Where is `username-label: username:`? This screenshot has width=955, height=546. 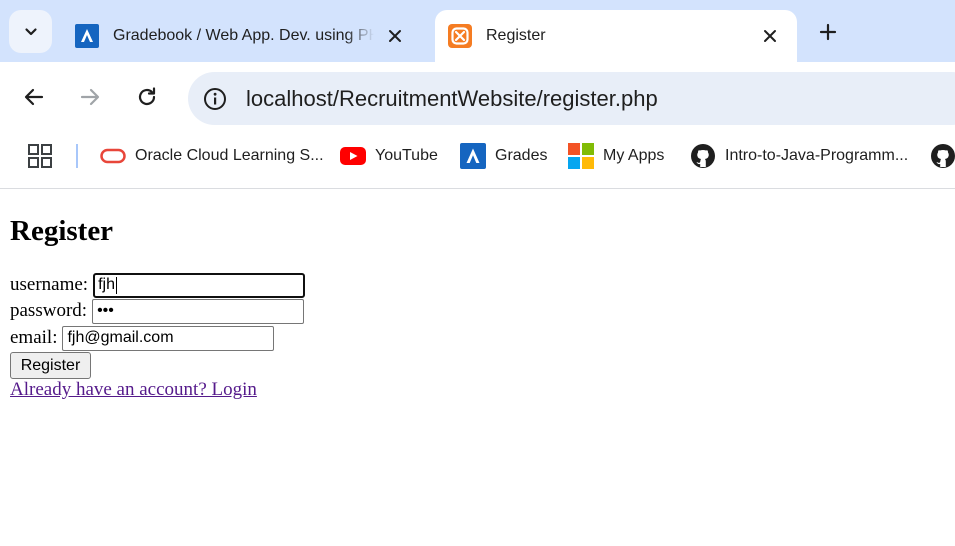 username-label: username: is located at coordinates (49, 284).